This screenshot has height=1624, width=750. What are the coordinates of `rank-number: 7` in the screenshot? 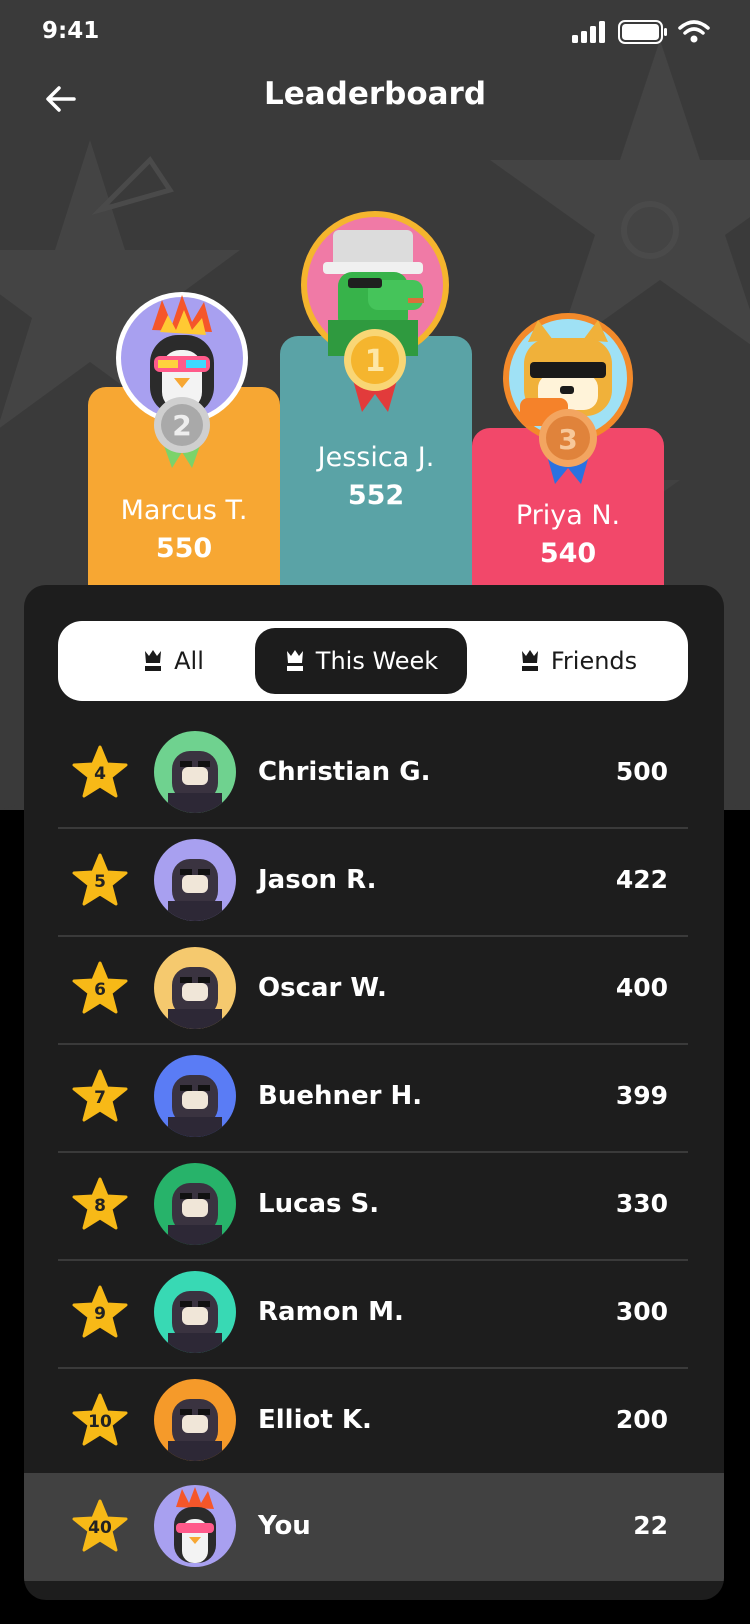 It's located at (100, 1098).